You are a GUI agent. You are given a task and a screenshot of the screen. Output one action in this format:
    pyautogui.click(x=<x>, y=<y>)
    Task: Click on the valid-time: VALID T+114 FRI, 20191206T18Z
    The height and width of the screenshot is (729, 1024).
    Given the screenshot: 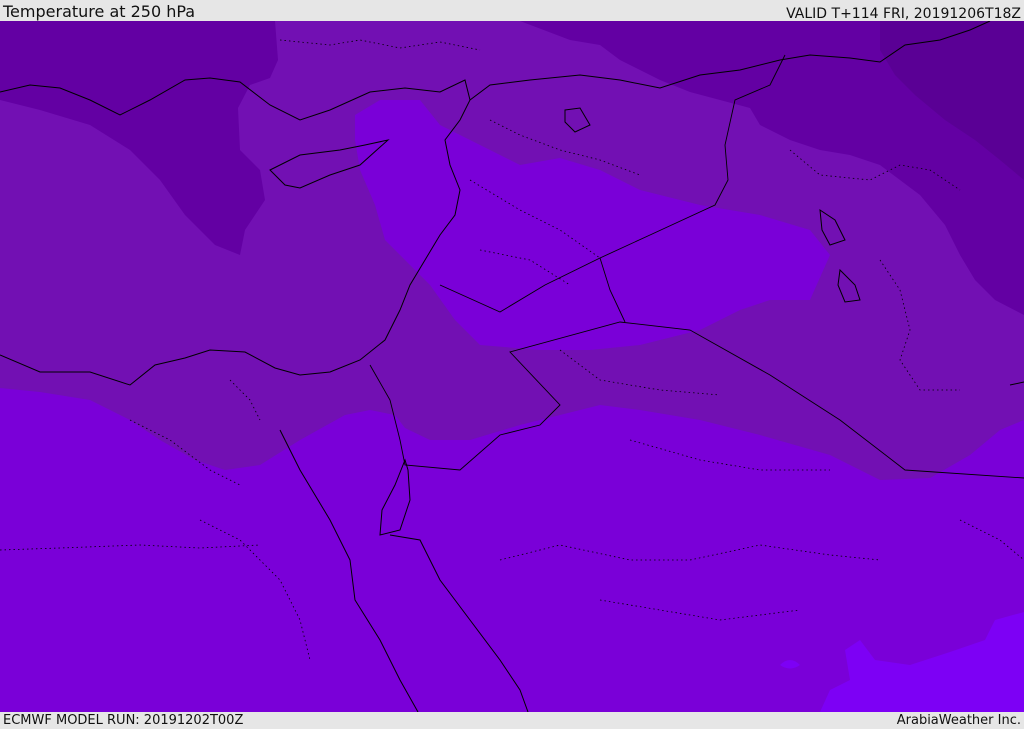 What is the action you would take?
    pyautogui.click(x=903, y=14)
    